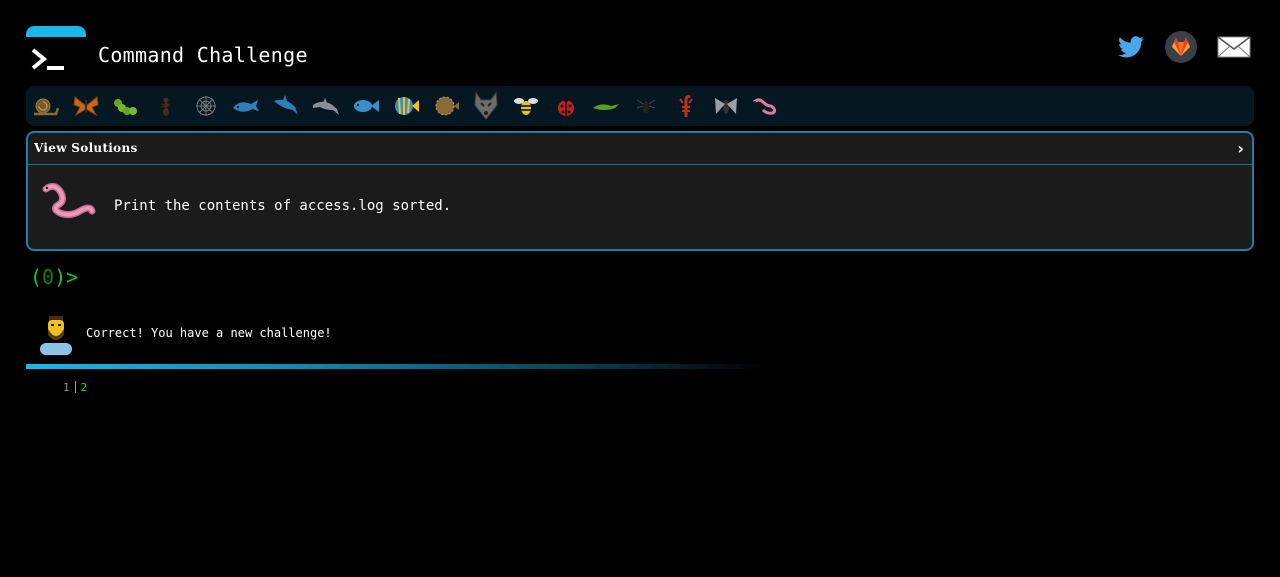  I want to click on shell-prompt: (0)>, so click(54, 277).